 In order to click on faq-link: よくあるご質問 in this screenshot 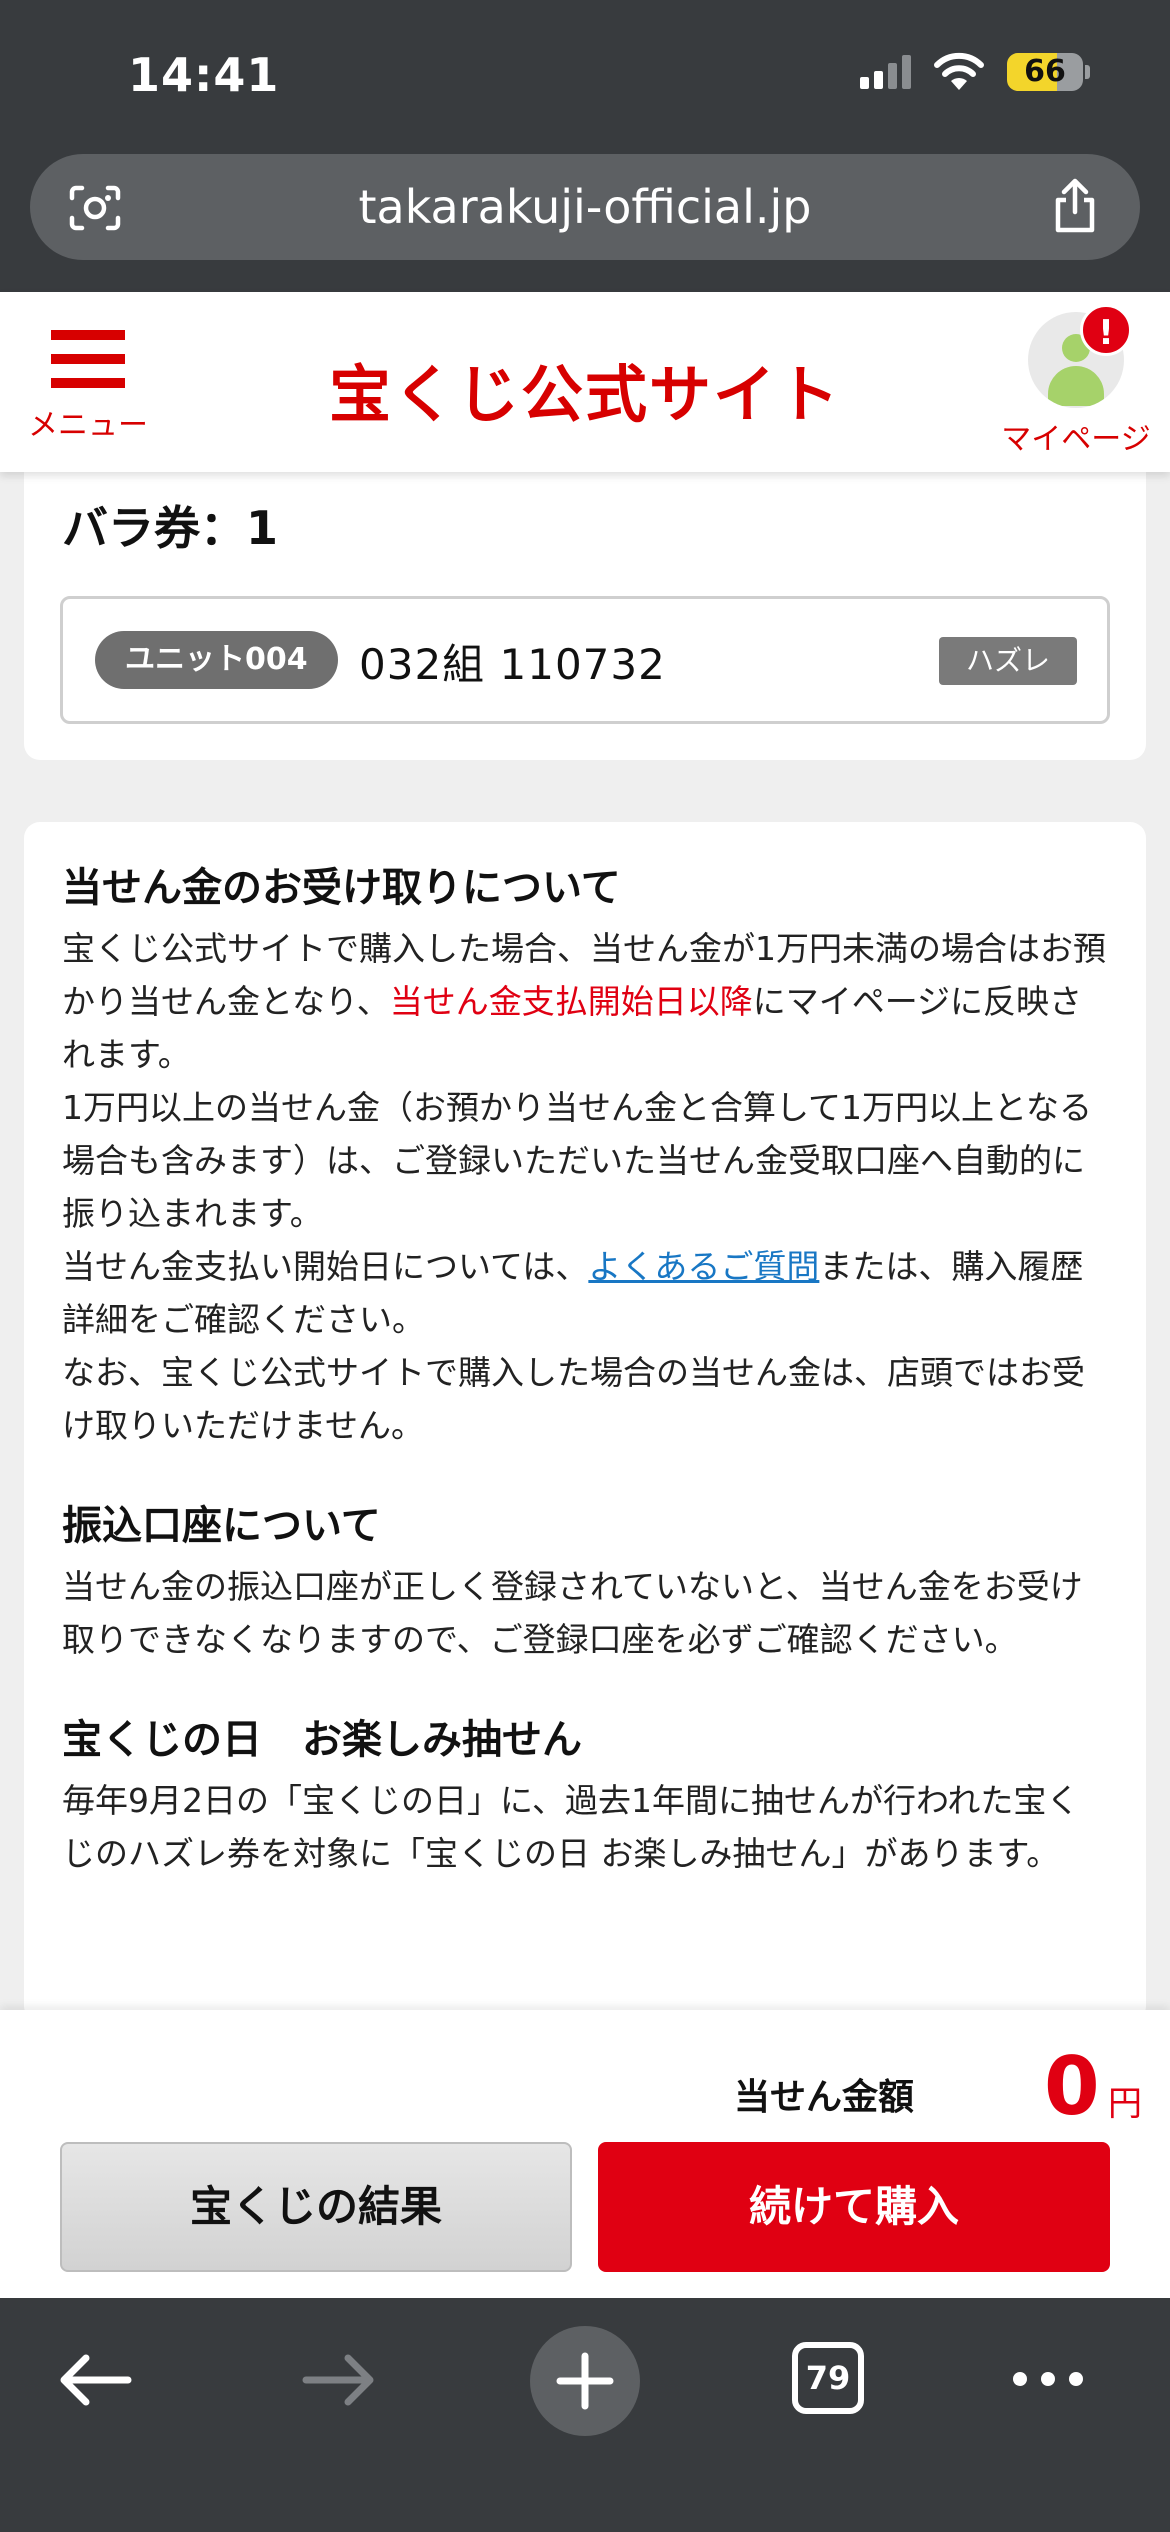, I will do `click(703, 1266)`.